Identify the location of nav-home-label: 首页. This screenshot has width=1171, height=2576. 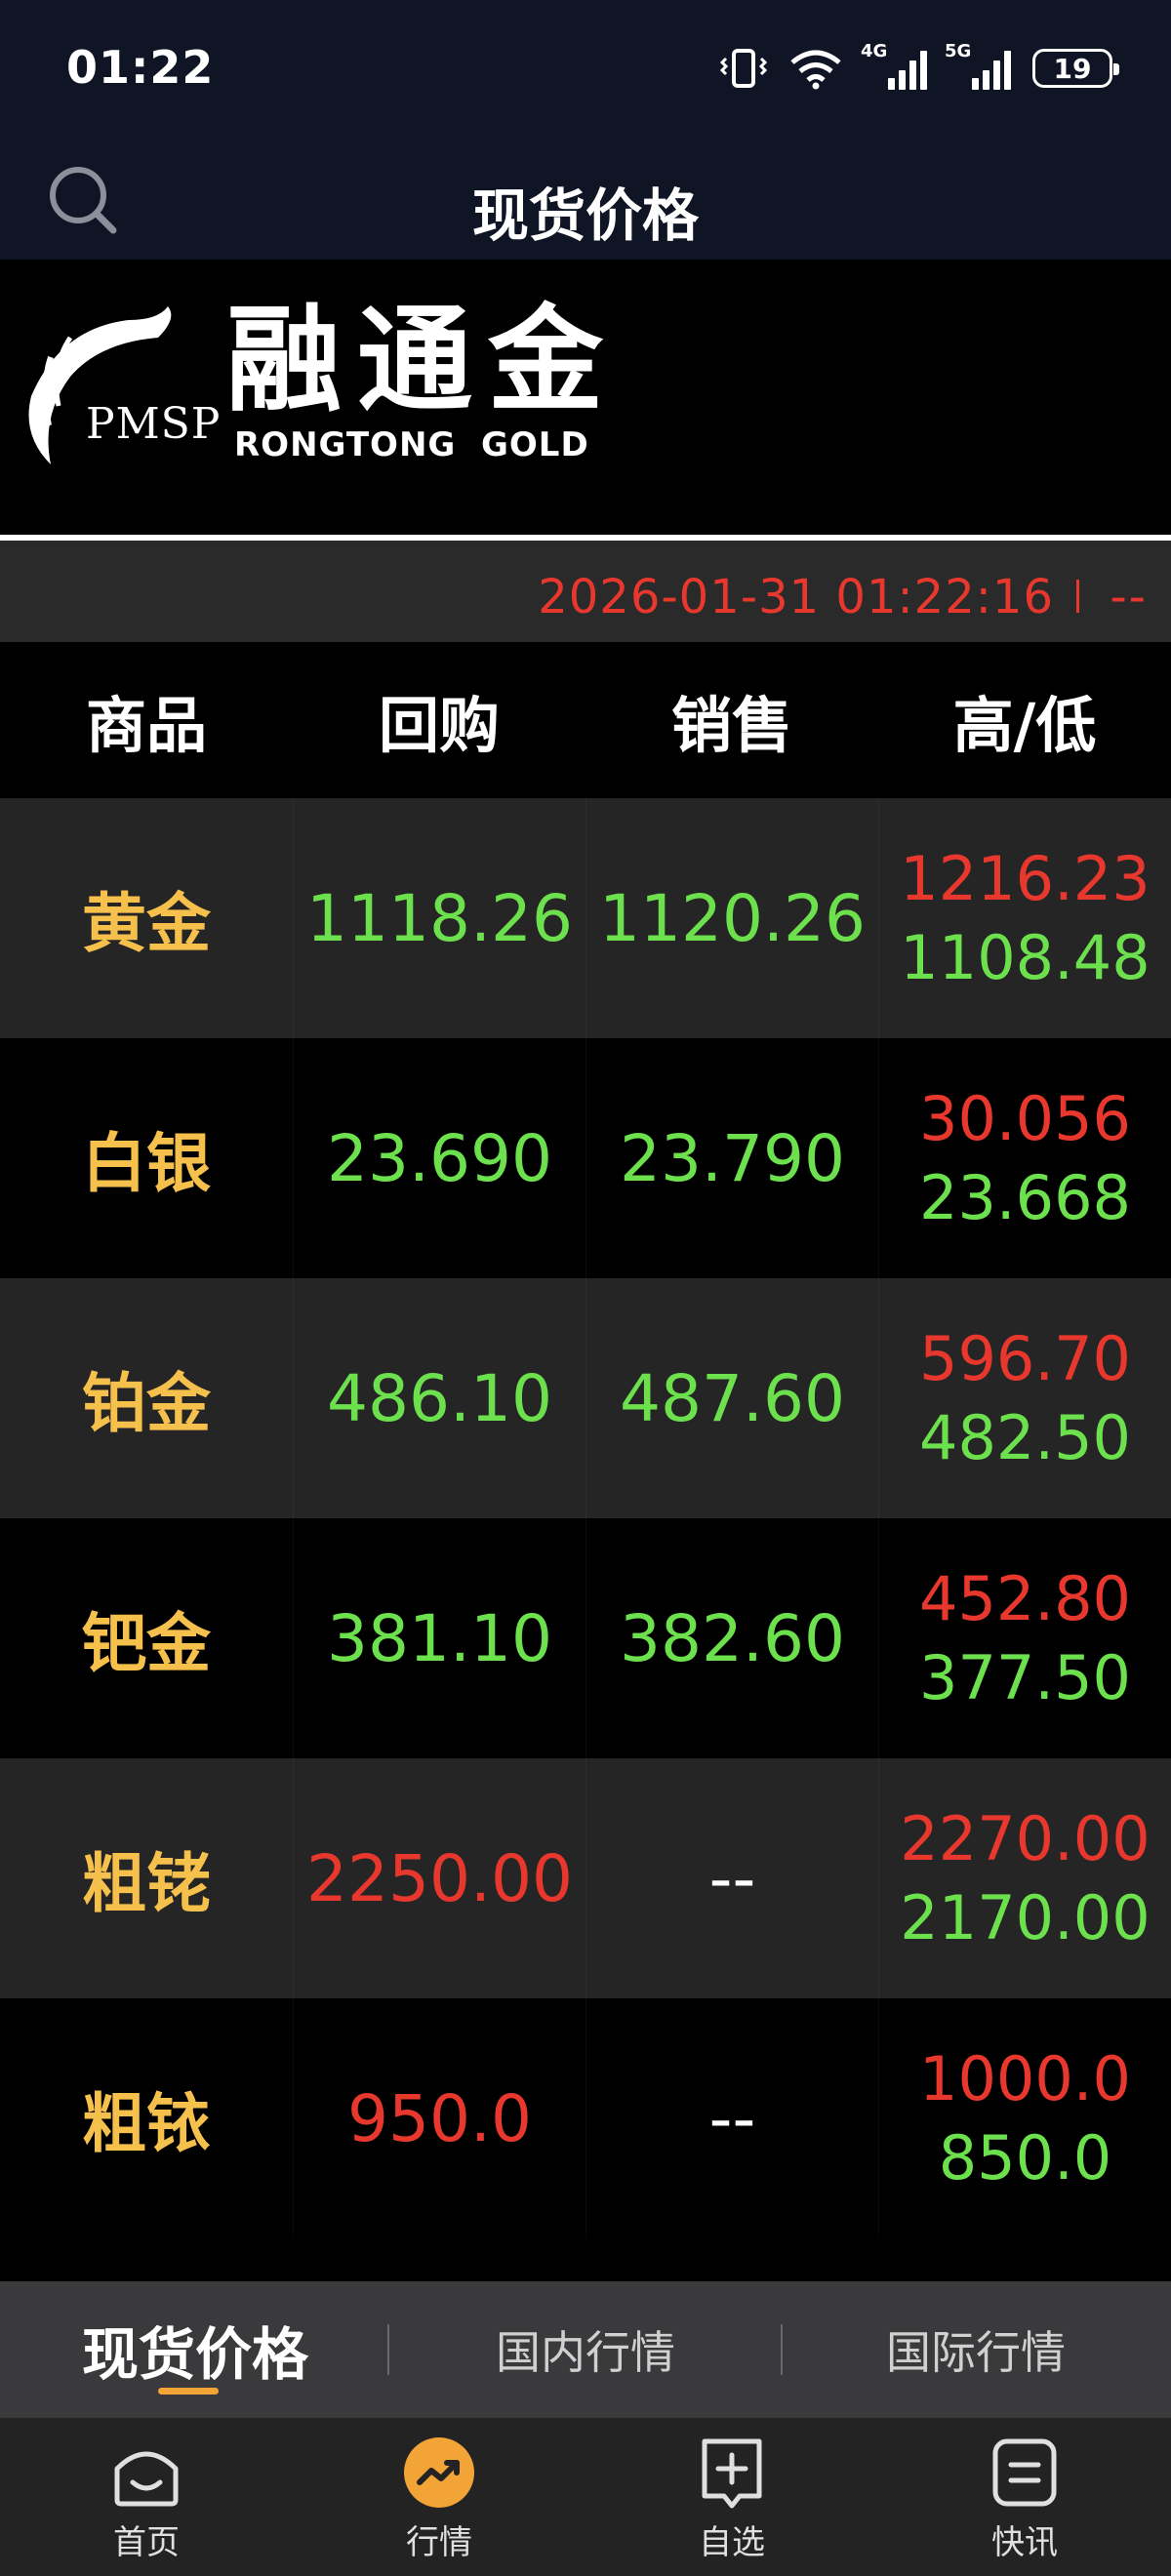
(146, 2542).